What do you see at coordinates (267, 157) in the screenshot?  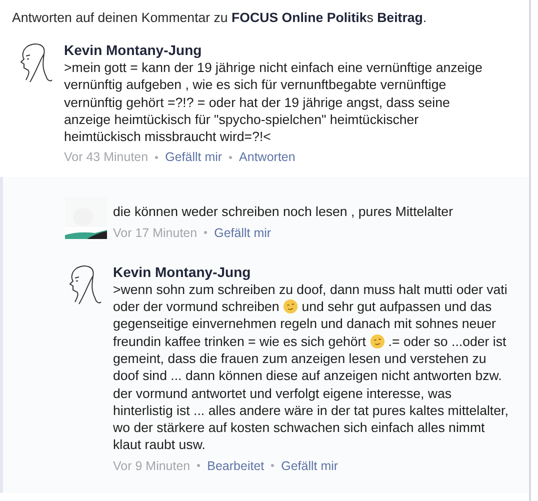 I see `action-link: Antworten` at bounding box center [267, 157].